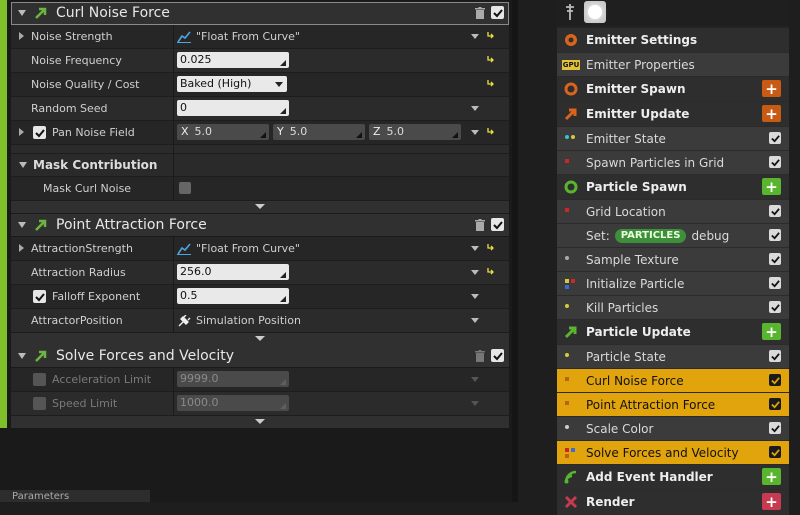 The image size is (800, 515). Describe the element at coordinates (238, 248) in the screenshot. I see `attraction-strength-value: "Float From Curve"` at that location.